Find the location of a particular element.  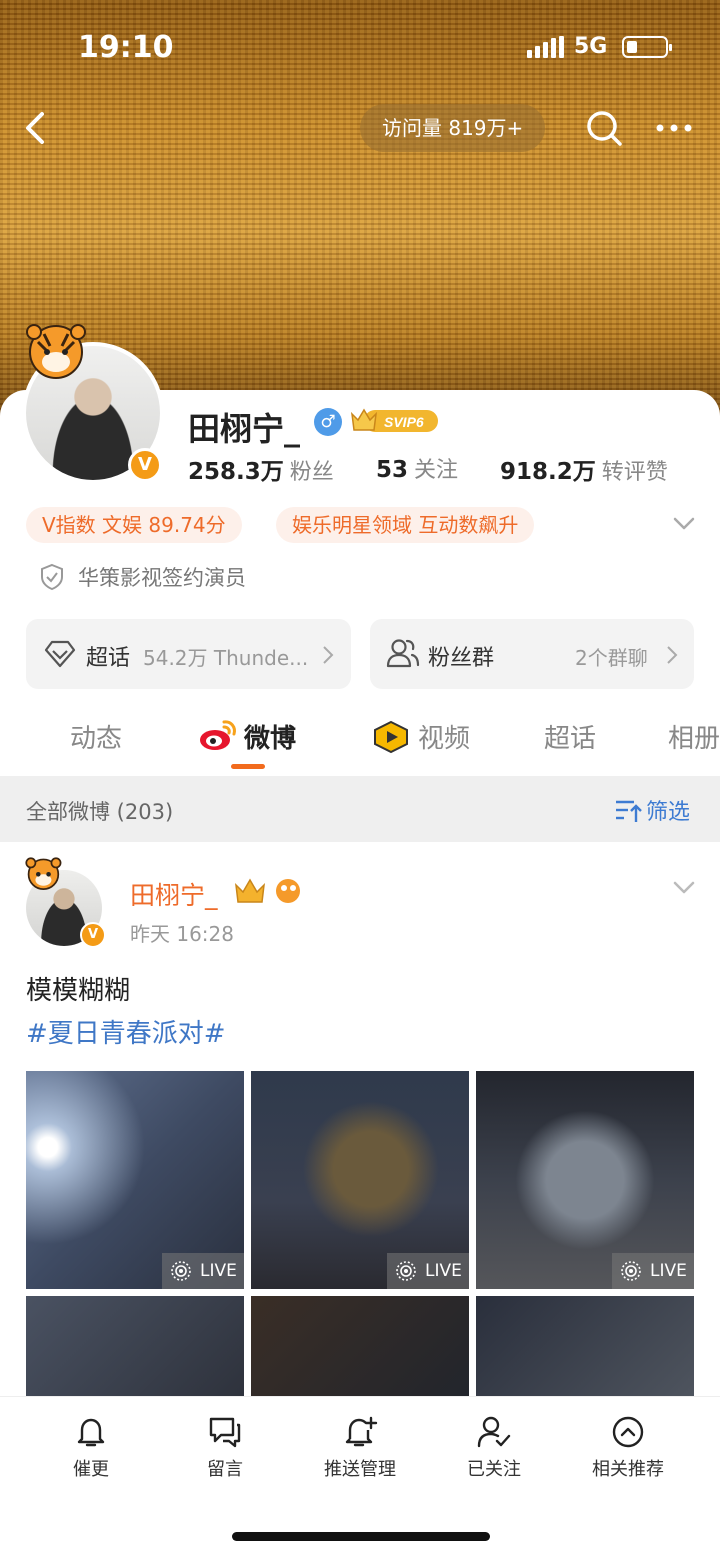

back-arrow-icon is located at coordinates (38, 128).